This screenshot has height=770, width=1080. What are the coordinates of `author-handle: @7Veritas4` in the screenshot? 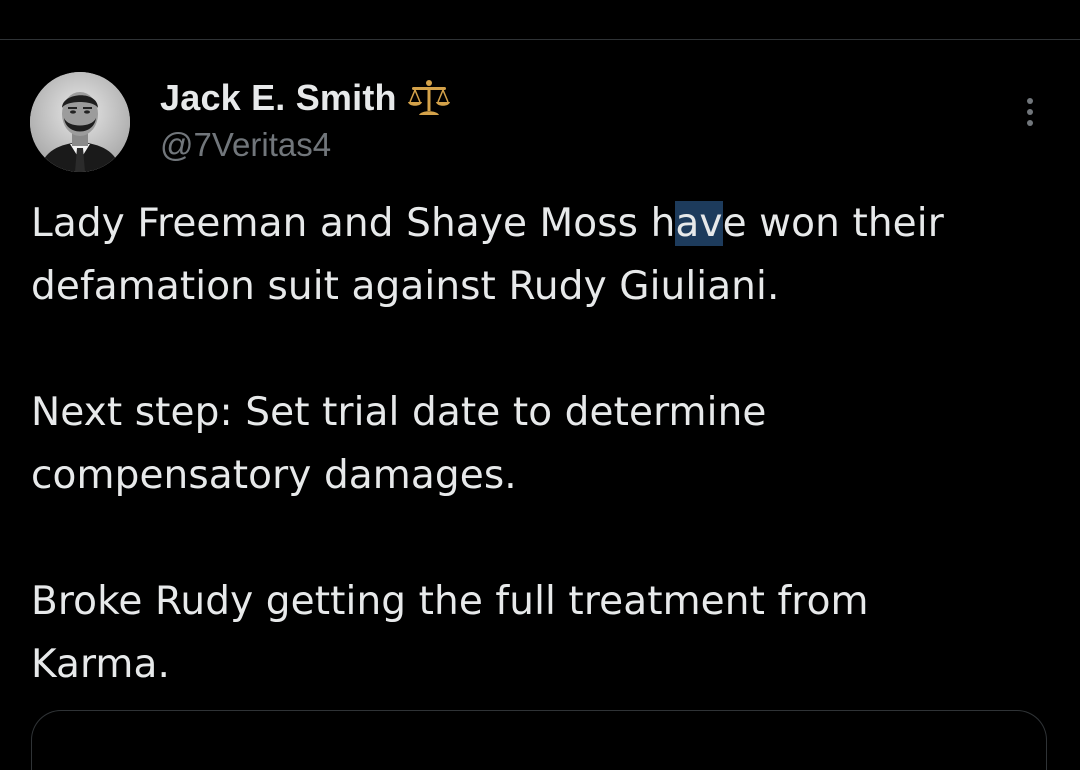 It's located at (245, 145).